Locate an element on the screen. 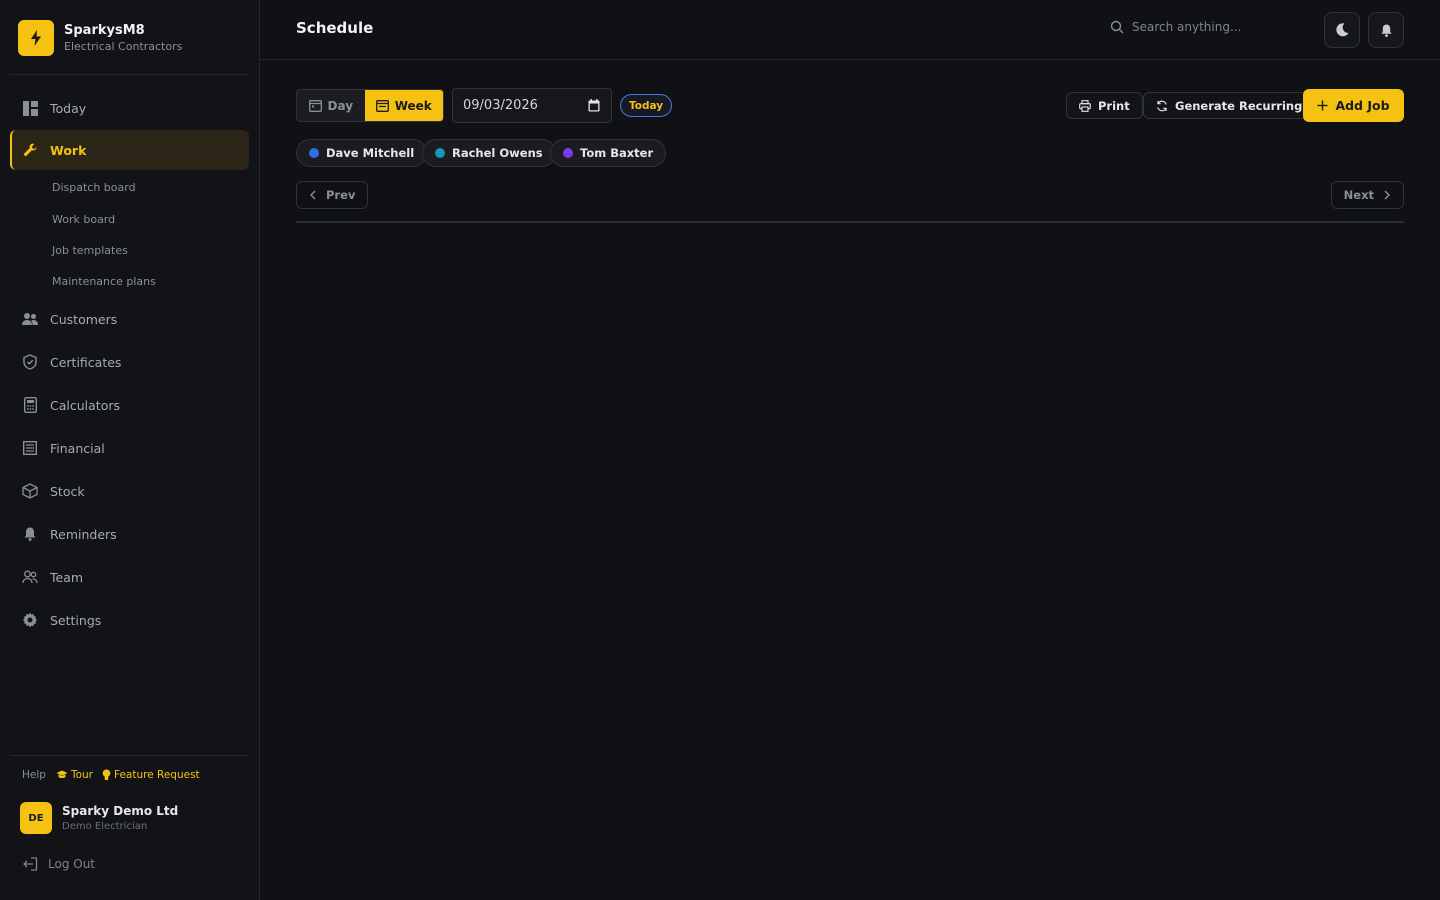 The width and height of the screenshot is (1440, 900). brand: SparkysM8 Electrical Contractors is located at coordinates (100, 38).